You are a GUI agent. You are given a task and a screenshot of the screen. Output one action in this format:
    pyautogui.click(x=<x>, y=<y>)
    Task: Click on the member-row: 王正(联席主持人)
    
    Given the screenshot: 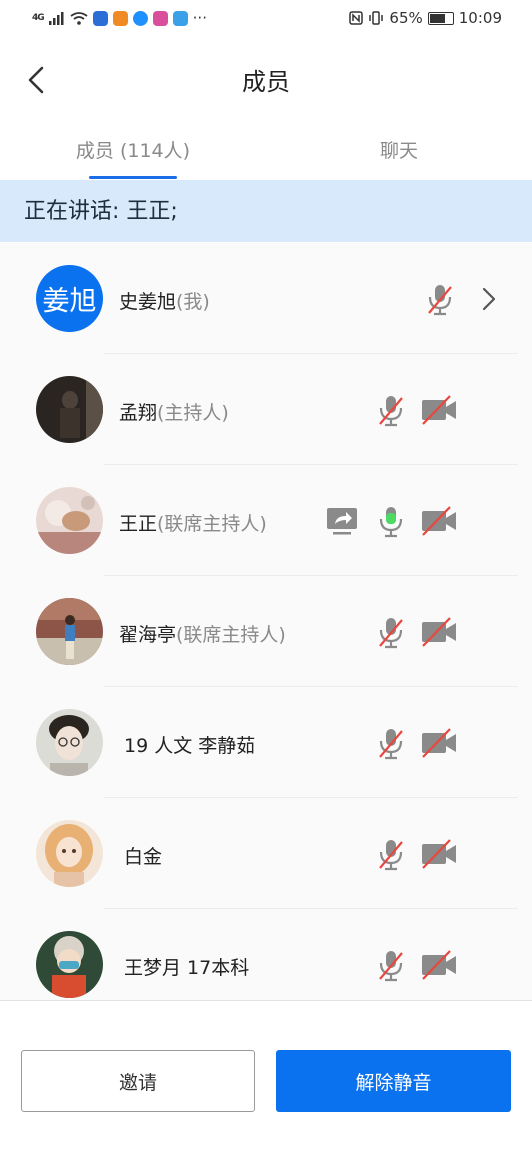 What is the action you would take?
    pyautogui.click(x=266, y=520)
    